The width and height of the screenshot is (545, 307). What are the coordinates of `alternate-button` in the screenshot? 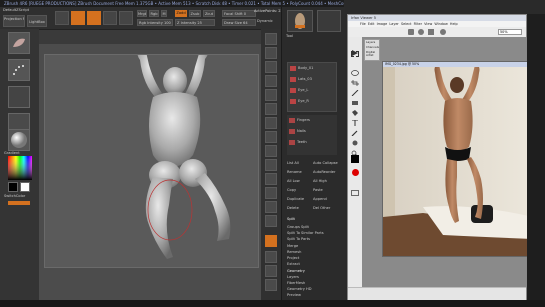 It's located at (19, 203).